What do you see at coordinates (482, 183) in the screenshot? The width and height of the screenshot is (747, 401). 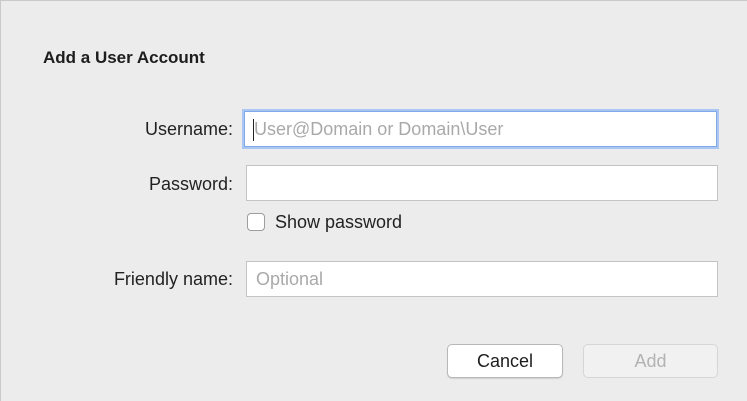 I see `password-field` at bounding box center [482, 183].